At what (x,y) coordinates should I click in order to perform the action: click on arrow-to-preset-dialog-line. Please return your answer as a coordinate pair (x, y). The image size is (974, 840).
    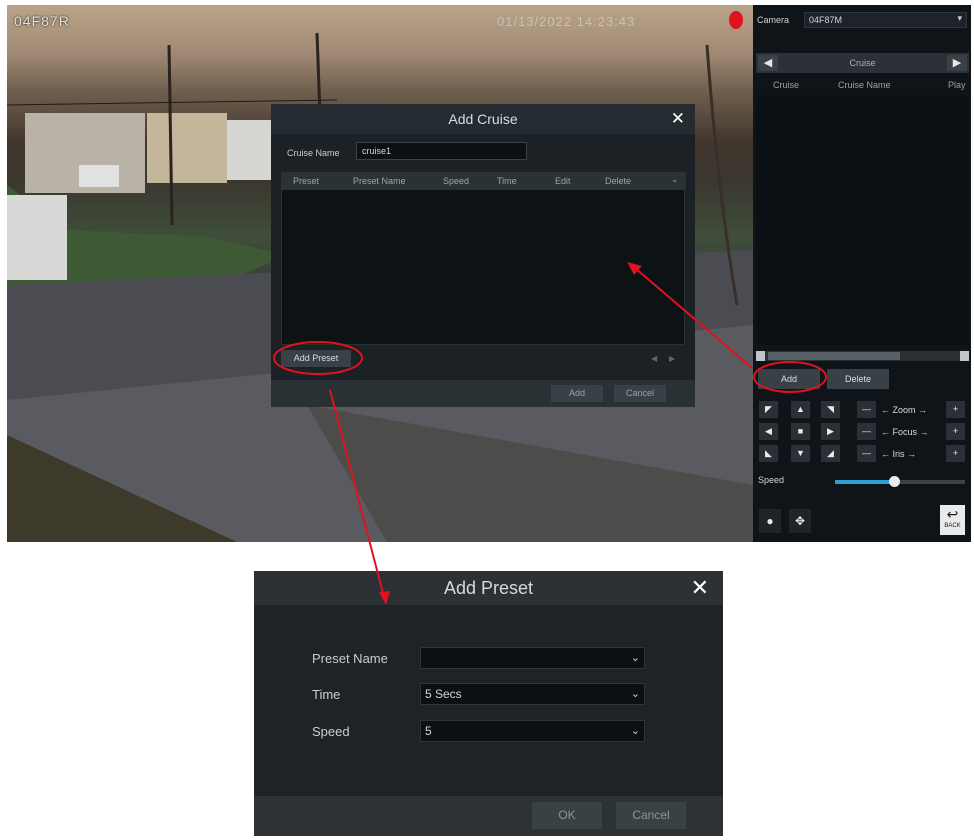
    Looking at the image, I should click on (357, 493).